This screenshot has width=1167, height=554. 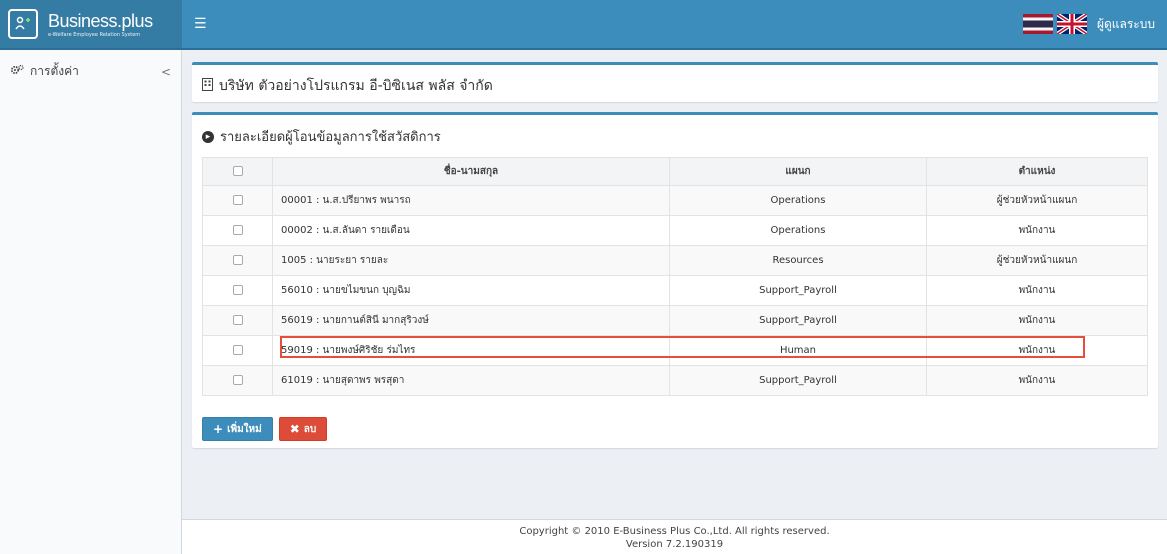 I want to click on employee-department: Resources, so click(x=798, y=260).